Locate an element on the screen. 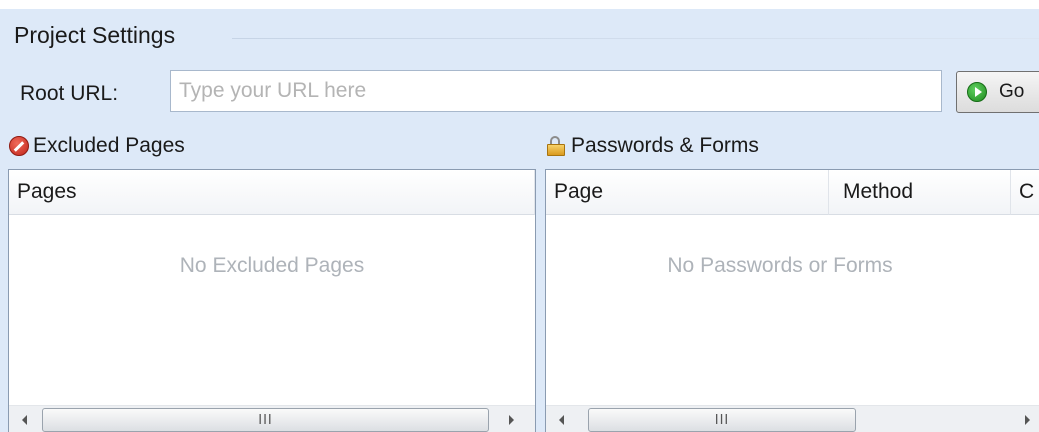  play-circle-icon is located at coordinates (977, 92).